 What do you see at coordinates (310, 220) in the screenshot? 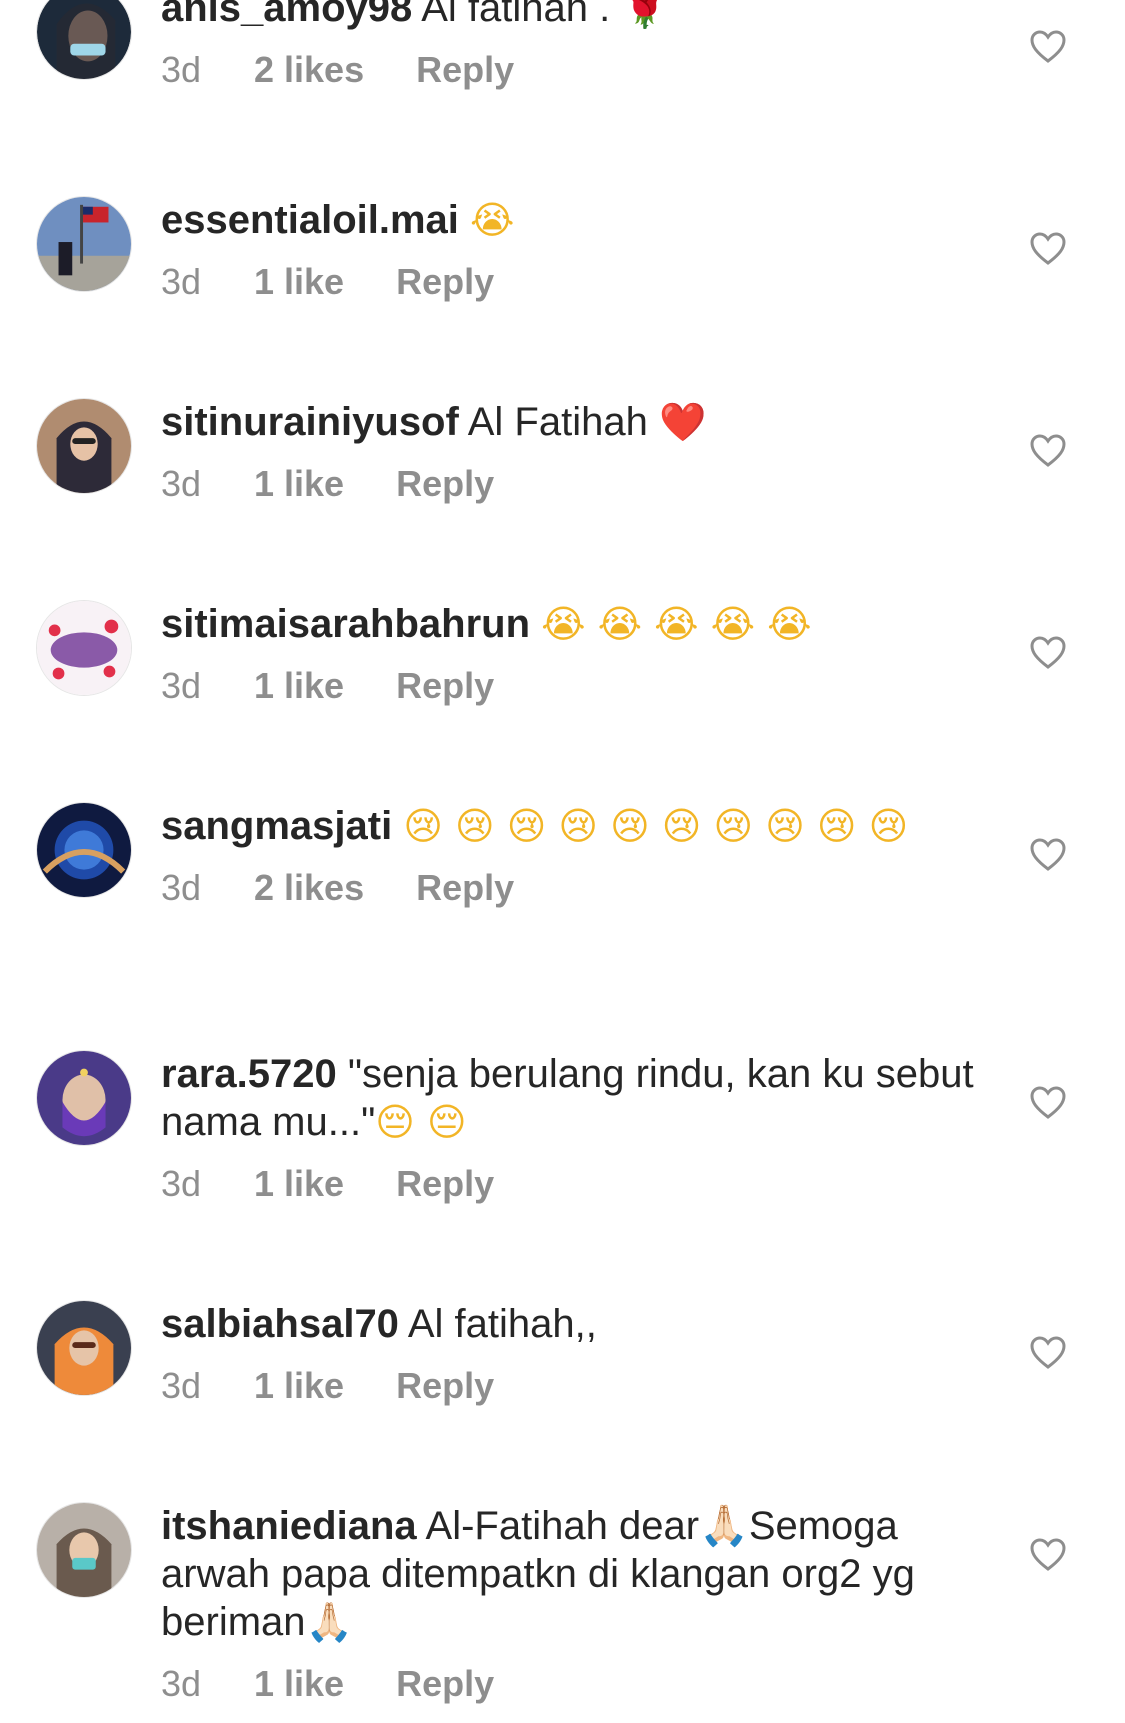
I see `comment-username: essentialoil.mai` at bounding box center [310, 220].